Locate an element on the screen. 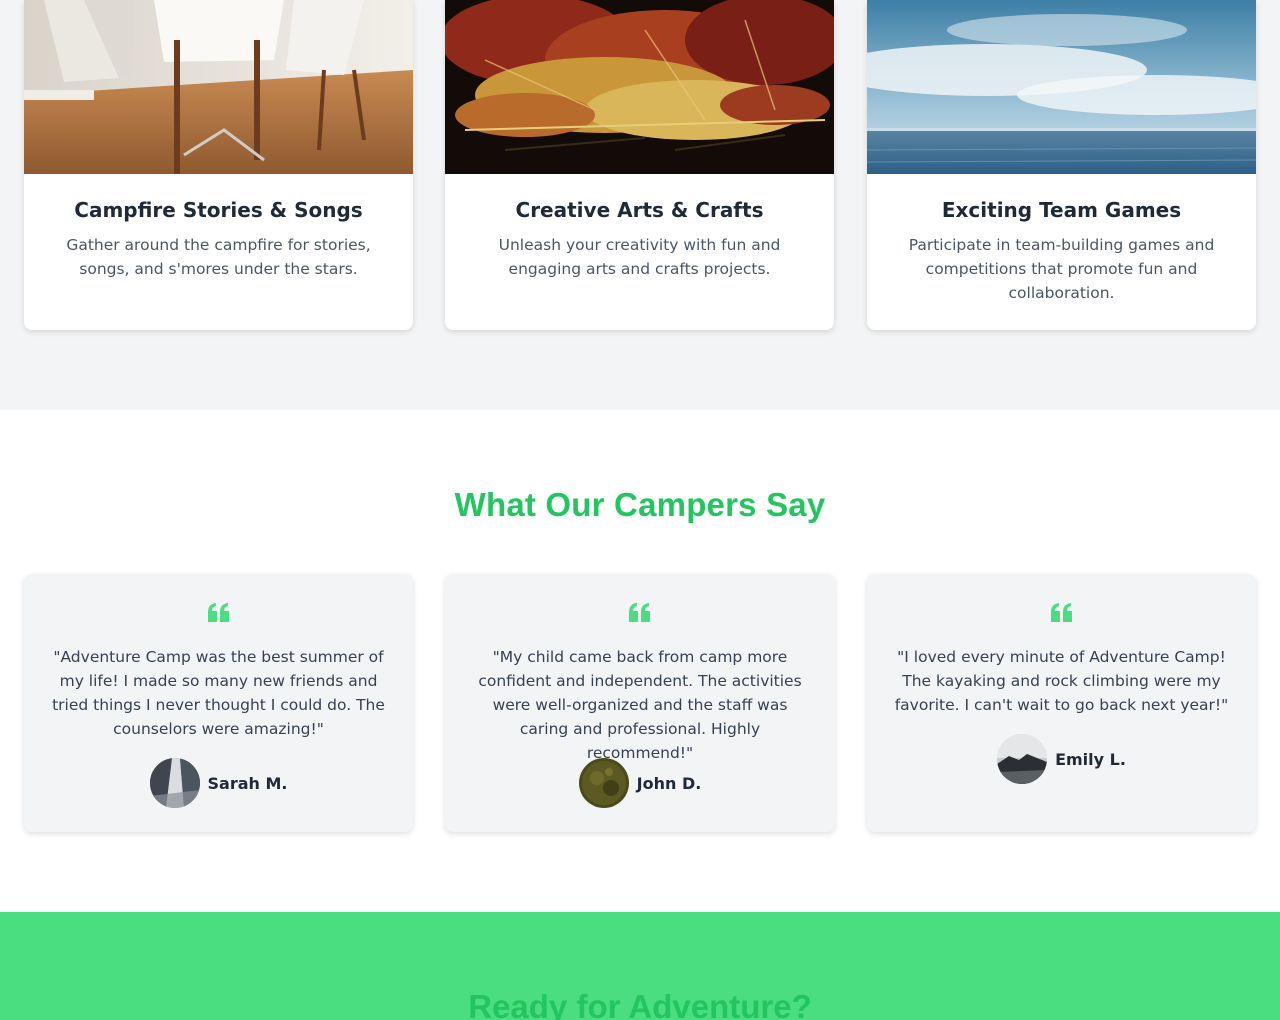 The width and height of the screenshot is (1280, 1020). section-title: What Our Campers Say is located at coordinates (640, 504).